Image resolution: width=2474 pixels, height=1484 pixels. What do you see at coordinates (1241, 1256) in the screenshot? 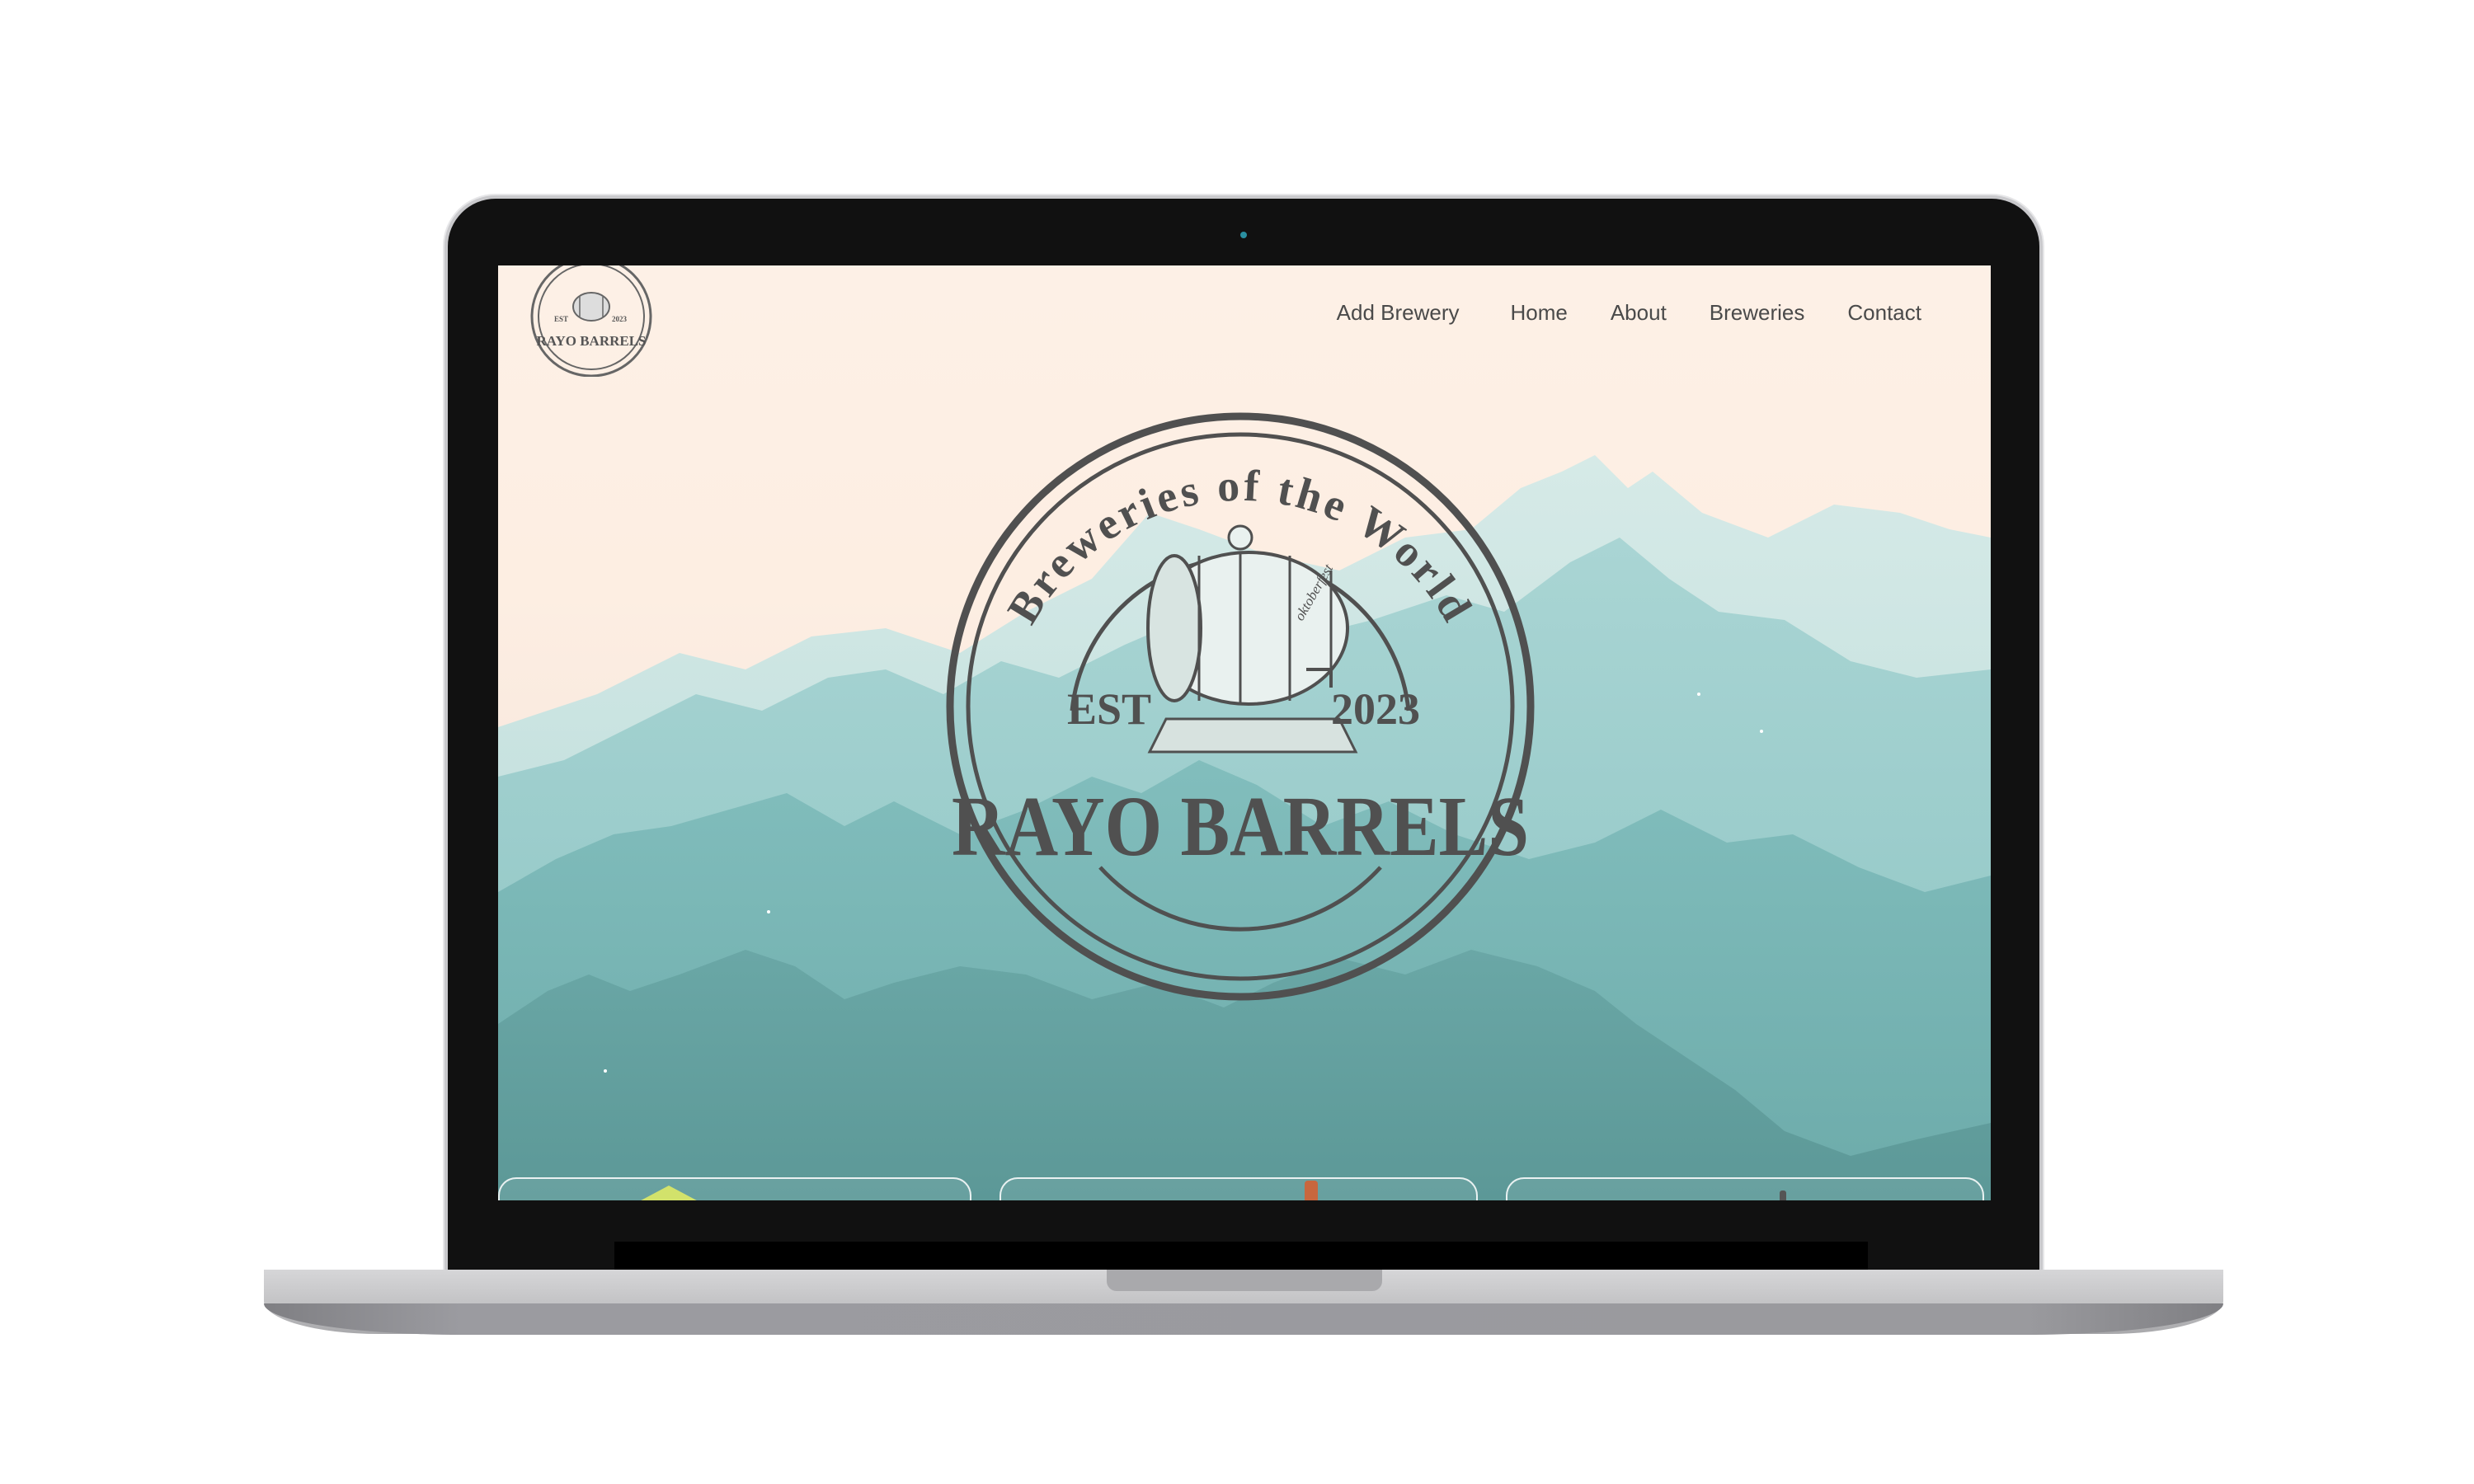
I see `laptop-hinge` at bounding box center [1241, 1256].